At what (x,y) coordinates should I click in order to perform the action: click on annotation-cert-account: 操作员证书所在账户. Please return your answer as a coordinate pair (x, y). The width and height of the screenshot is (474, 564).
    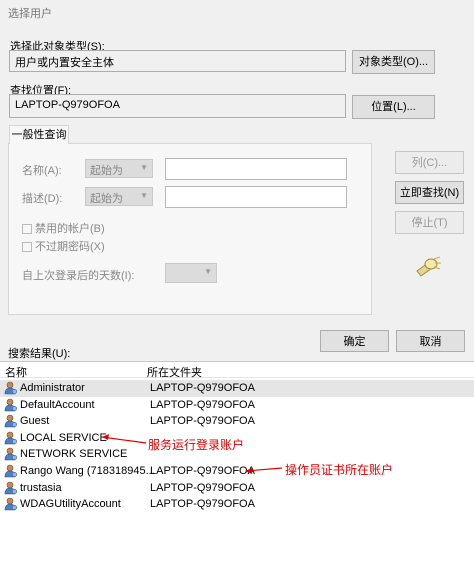
    Looking at the image, I should click on (339, 470).